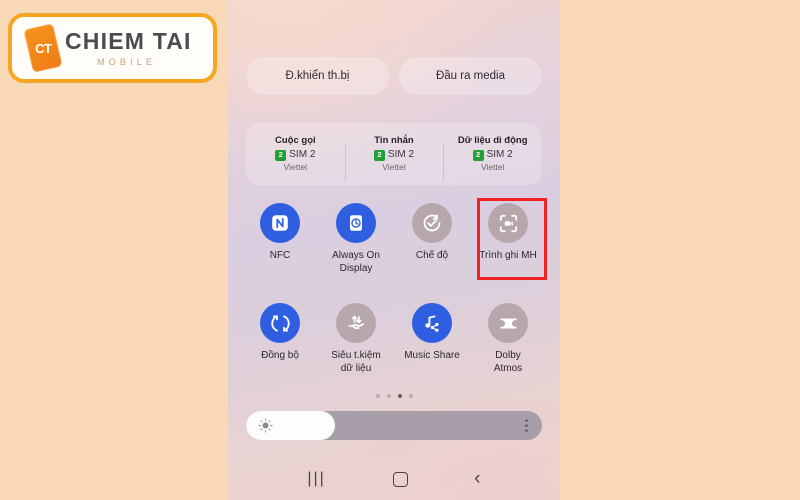  Describe the element at coordinates (432, 255) in the screenshot. I see `toggle-mode-label: Chế độ` at that location.